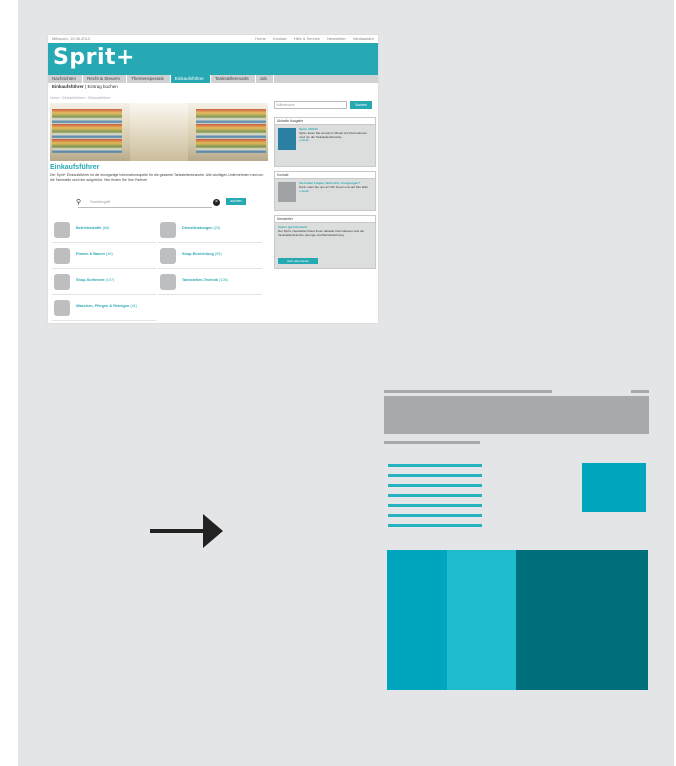  What do you see at coordinates (149, 79) in the screenshot?
I see `nav-tab-themen: Themenspecials` at bounding box center [149, 79].